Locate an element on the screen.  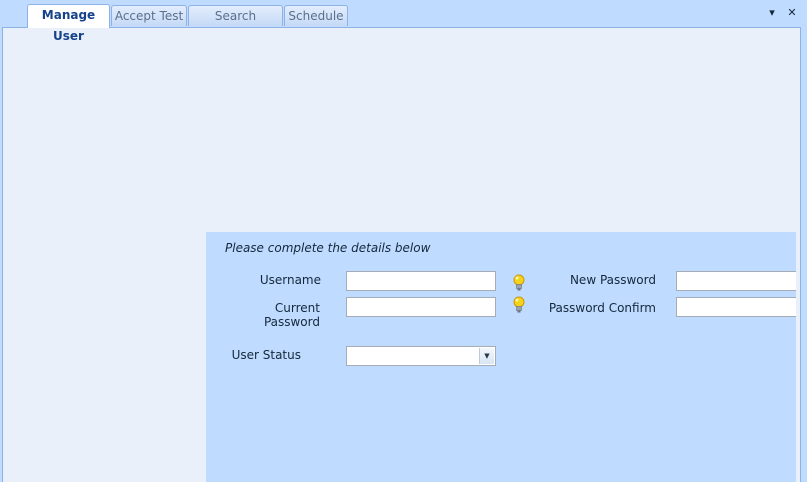
tab-list-dropdown-icon: ▾ is located at coordinates (772, 13).